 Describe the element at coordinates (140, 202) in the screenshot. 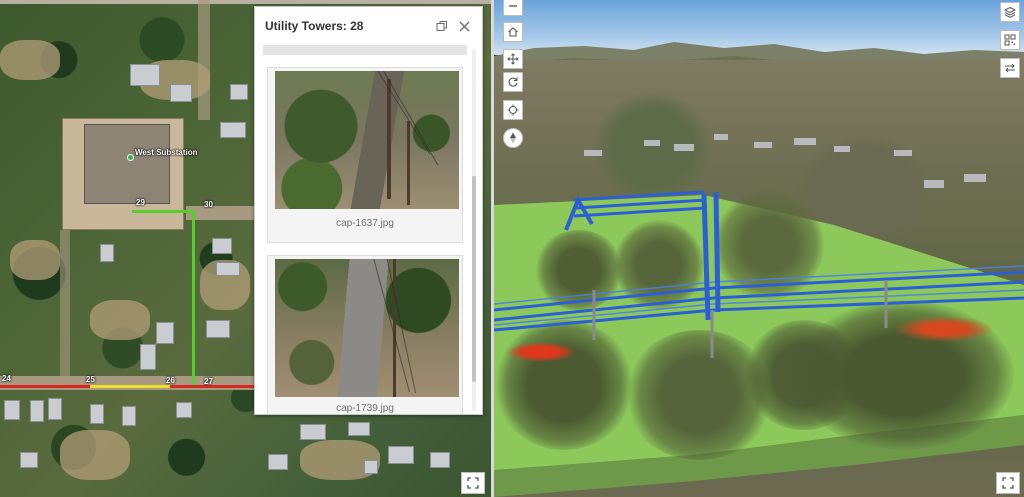

I see `tower-label-29: 29` at that location.